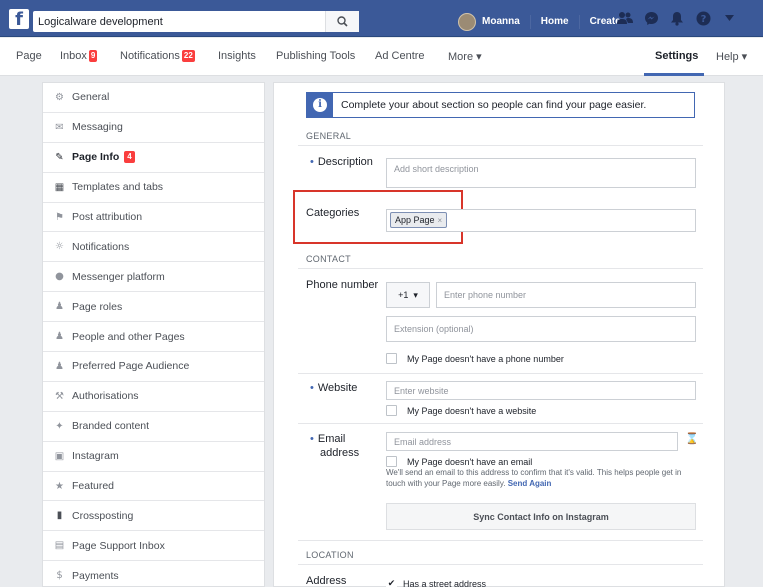  Describe the element at coordinates (179, 22) in the screenshot. I see `search-input: Logicalware development` at that location.